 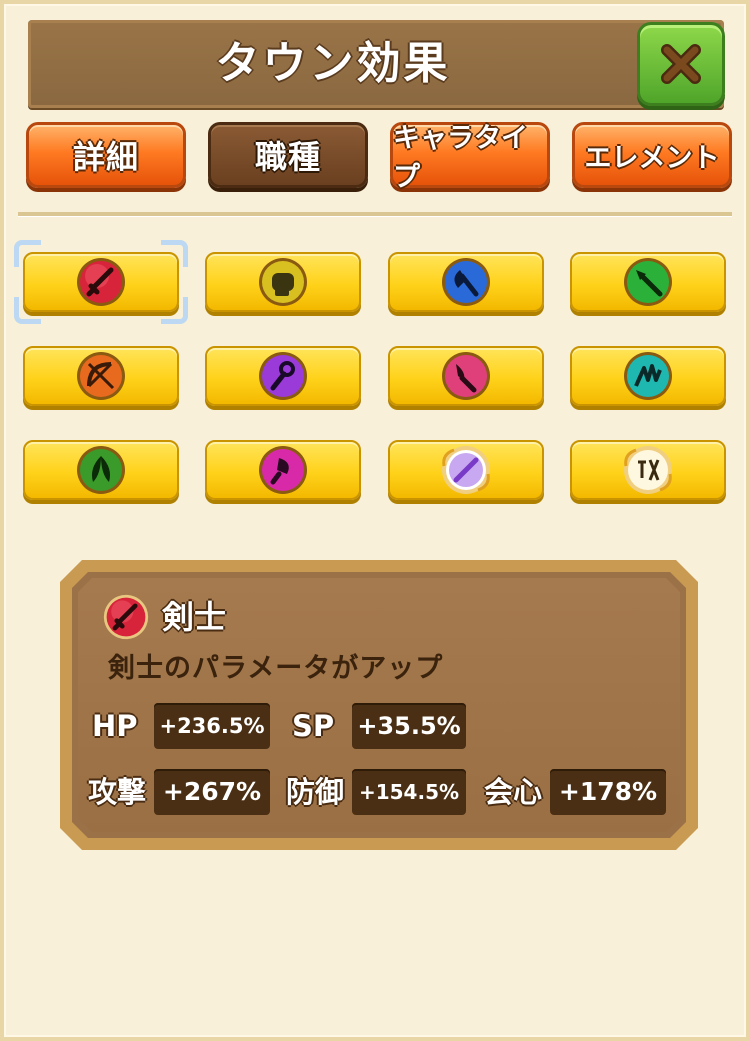 I want to click on job-button-staff, so click(x=283, y=376).